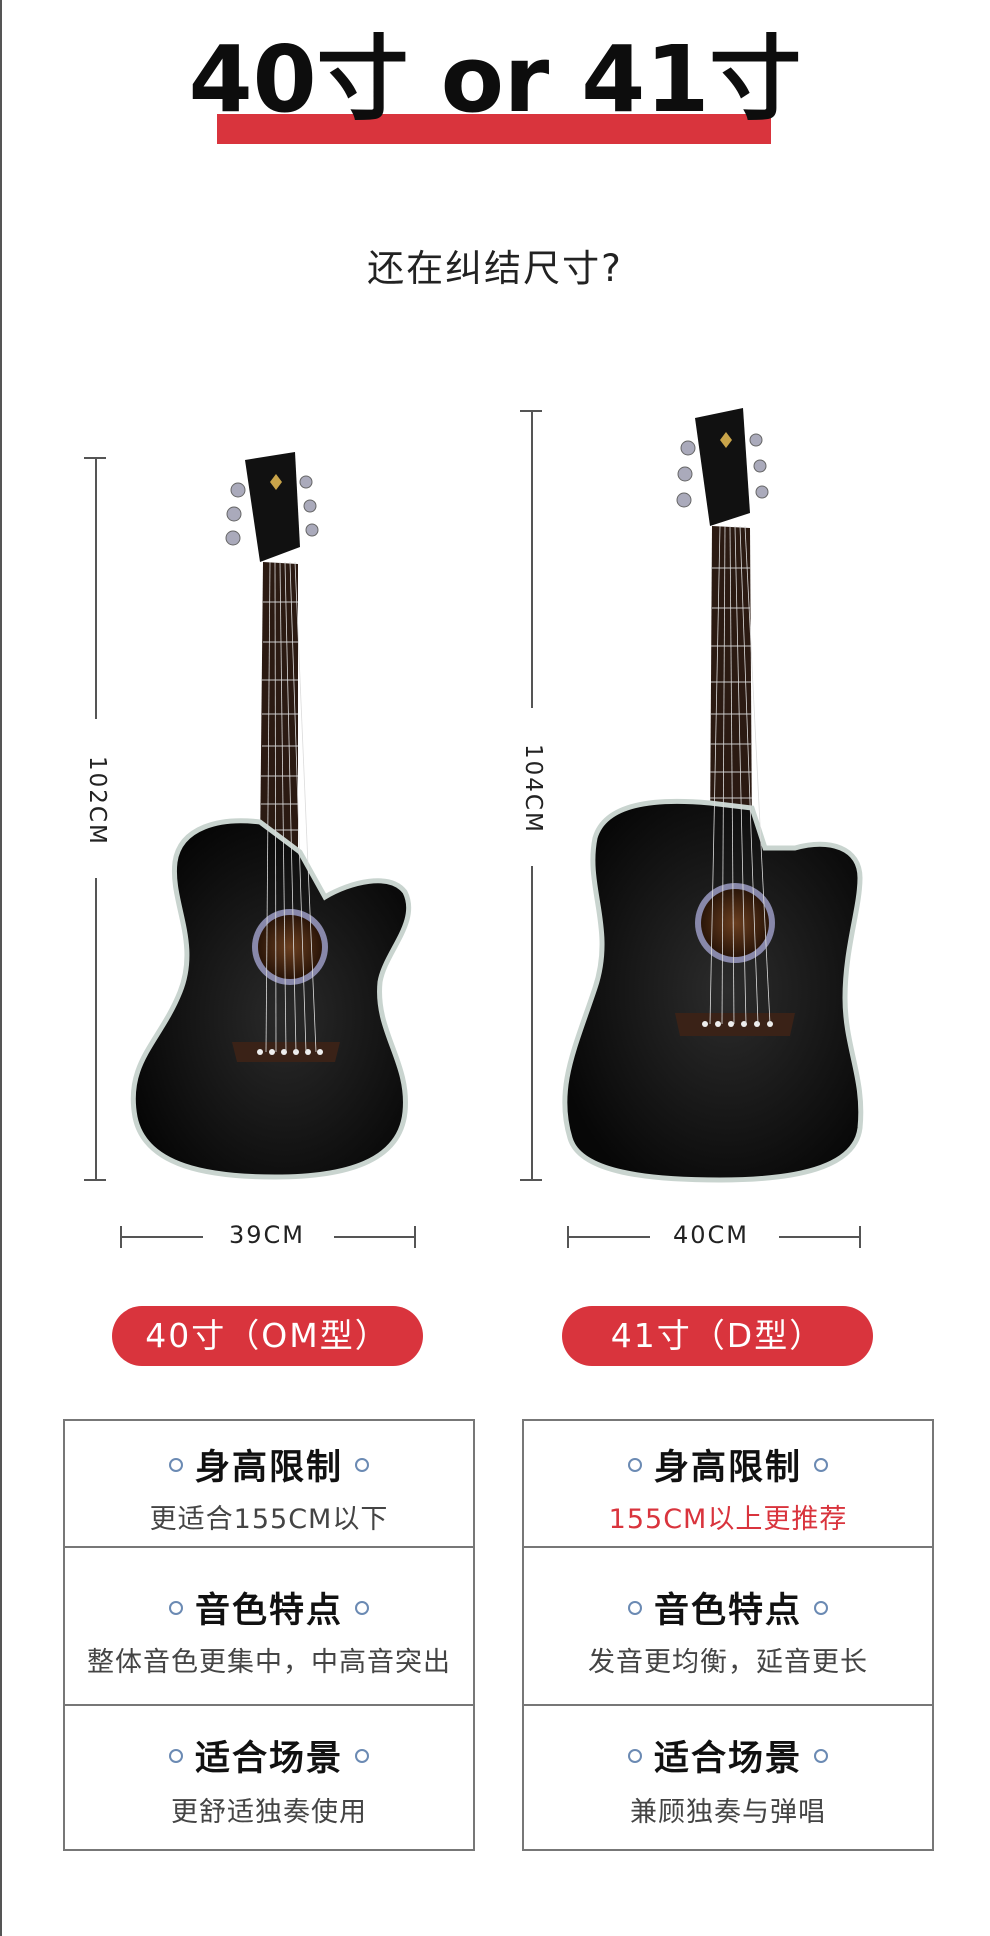 The height and width of the screenshot is (1936, 990). Describe the element at coordinates (269, 1519) in the screenshot. I see `spec-value: 更适合155CM以下` at that location.